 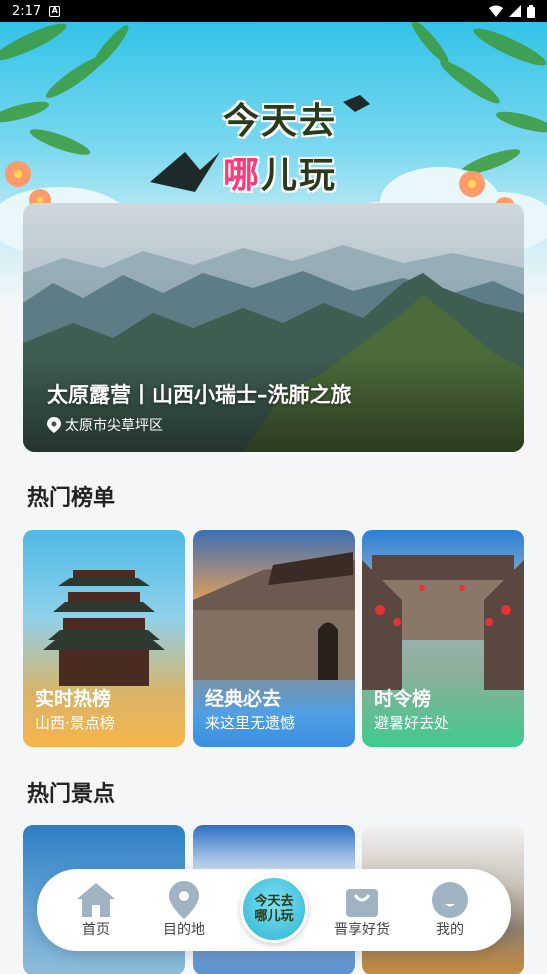 What do you see at coordinates (496, 11) in the screenshot?
I see `wifi-icon` at bounding box center [496, 11].